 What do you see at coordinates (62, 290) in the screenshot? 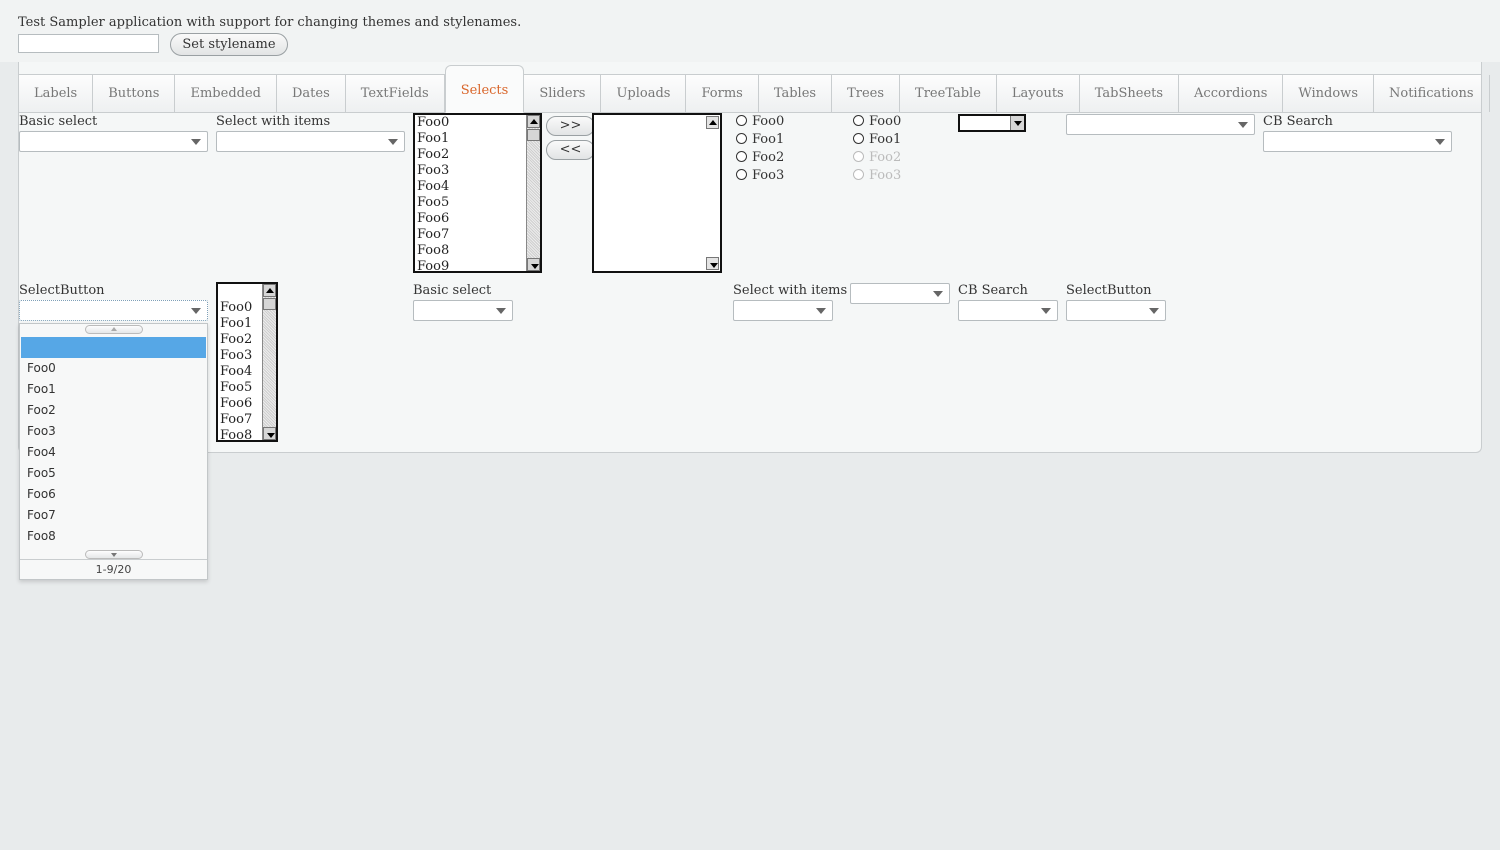
I see `select-button-caption: SelectButton` at bounding box center [62, 290].